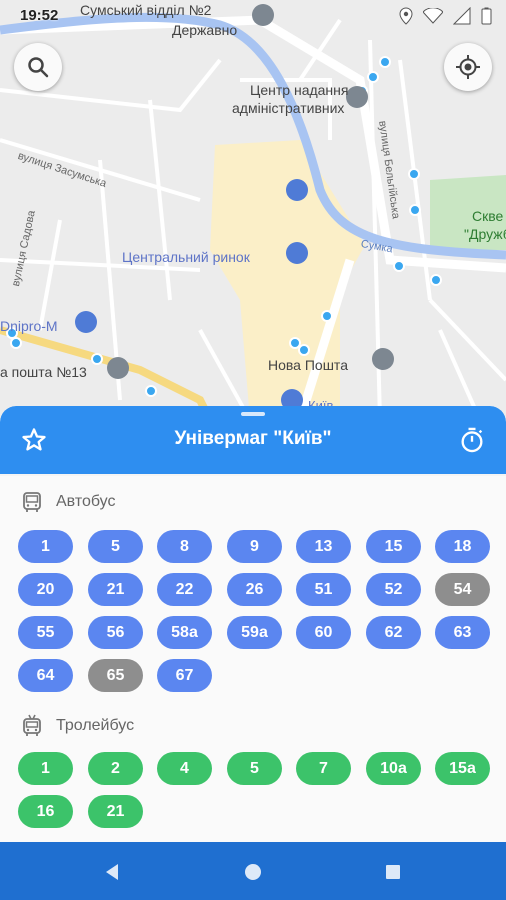 Image resolution: width=506 pixels, height=900 pixels. I want to click on bus-route-chip: 62, so click(393, 632).